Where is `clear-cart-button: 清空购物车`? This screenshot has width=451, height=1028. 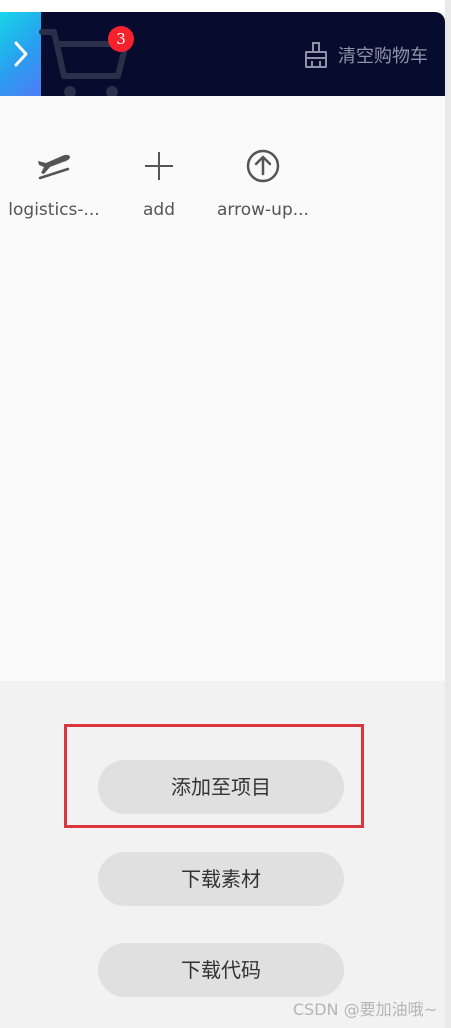 clear-cart-button: 清空购物车 is located at coordinates (365, 55).